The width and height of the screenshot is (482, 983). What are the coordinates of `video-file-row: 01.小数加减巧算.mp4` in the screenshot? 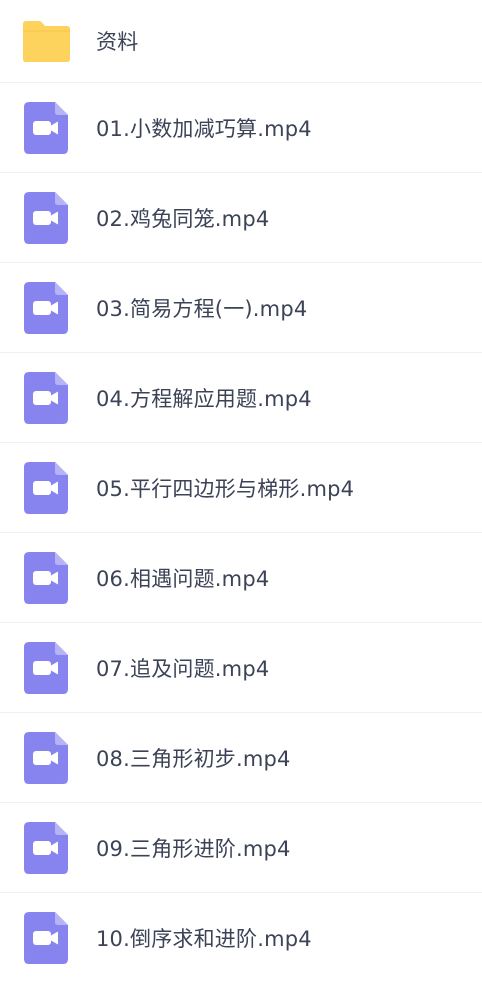 It's located at (241, 128).